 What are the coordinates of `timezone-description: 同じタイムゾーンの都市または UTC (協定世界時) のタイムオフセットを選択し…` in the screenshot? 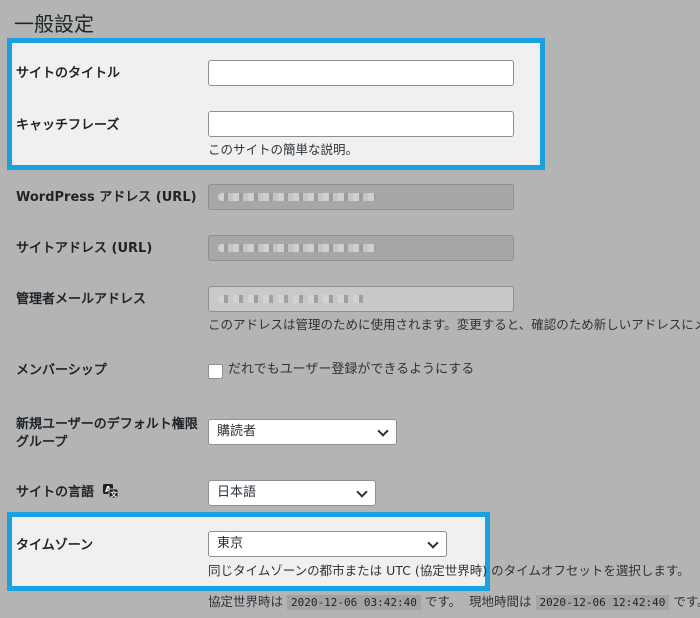 It's located at (449, 570).